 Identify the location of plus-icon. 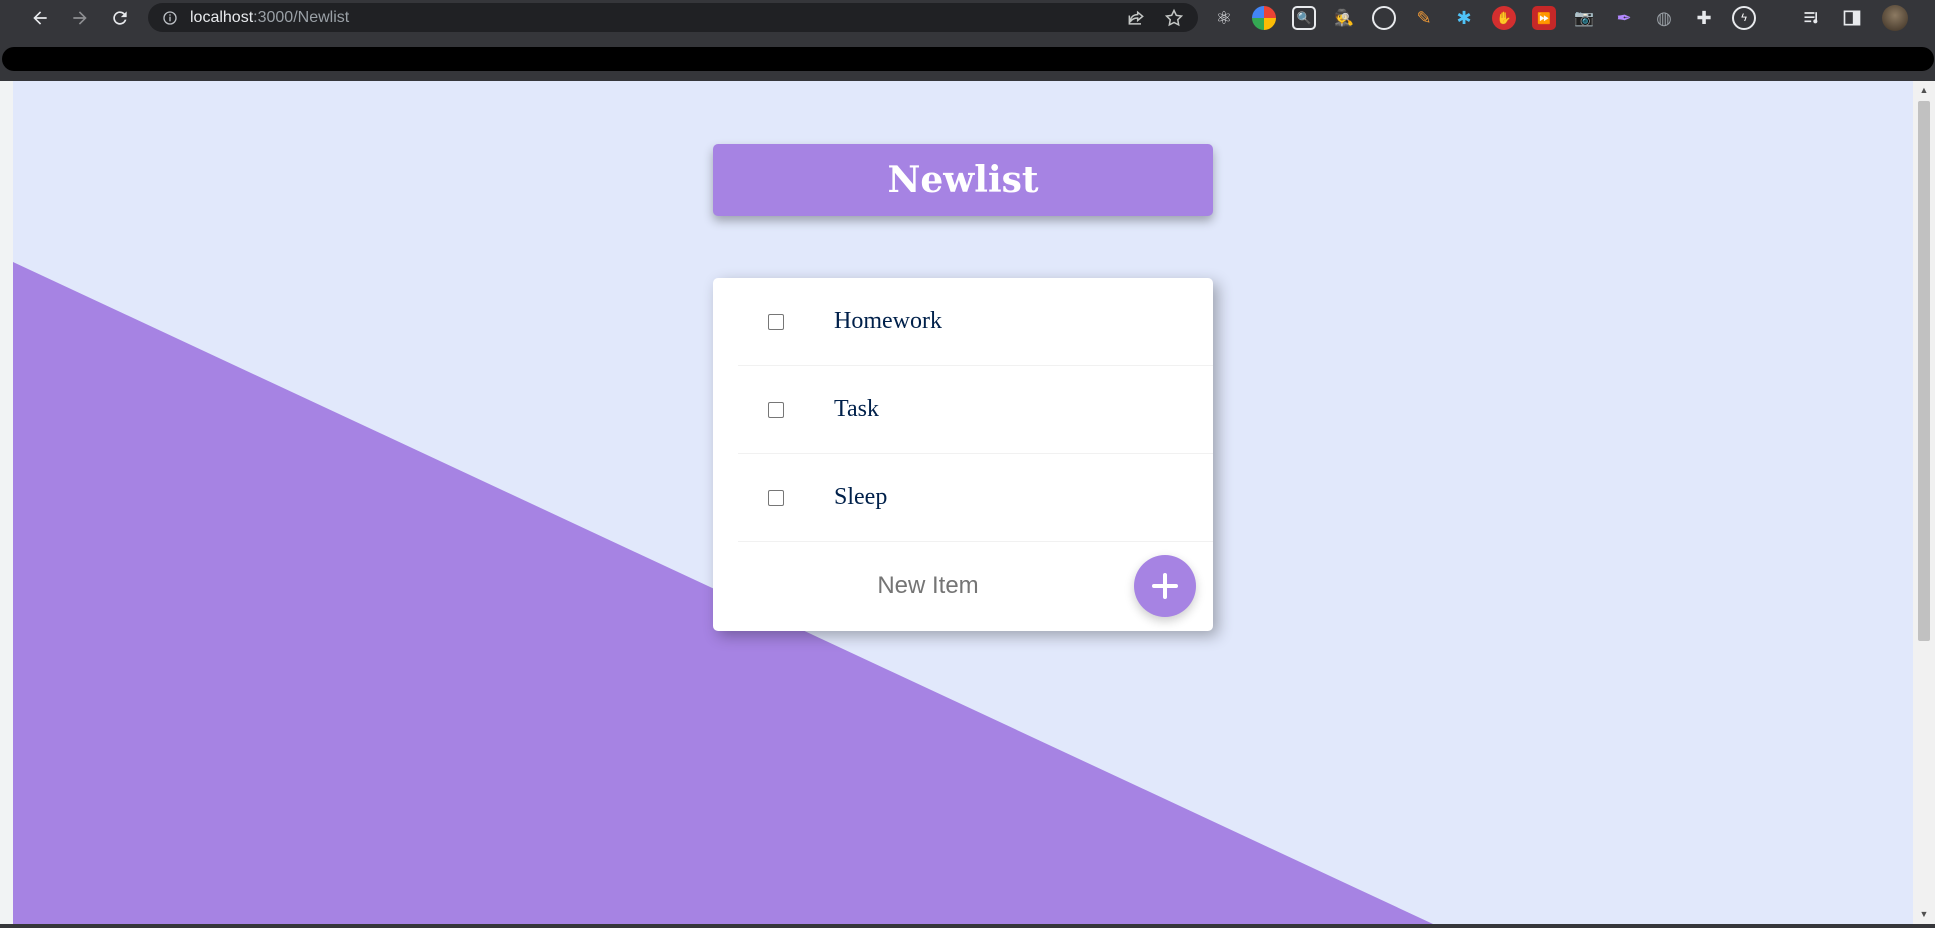
(1165, 586).